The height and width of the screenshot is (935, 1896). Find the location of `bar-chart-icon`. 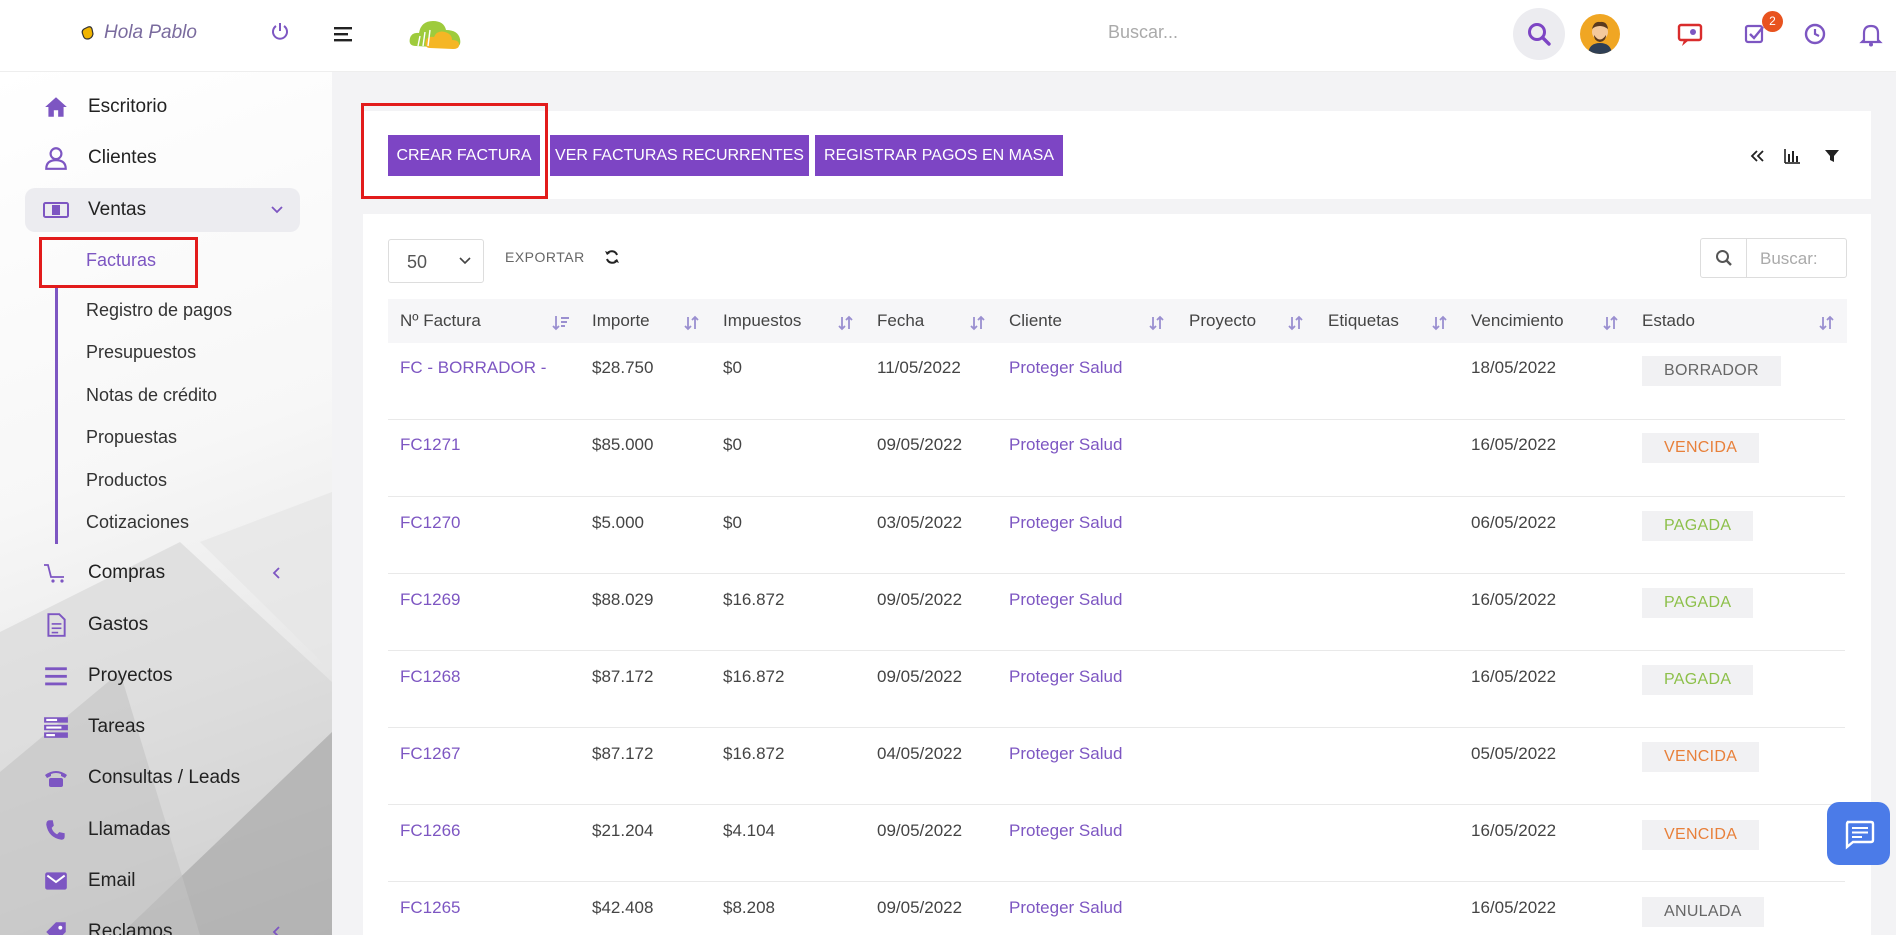

bar-chart-icon is located at coordinates (1792, 156).